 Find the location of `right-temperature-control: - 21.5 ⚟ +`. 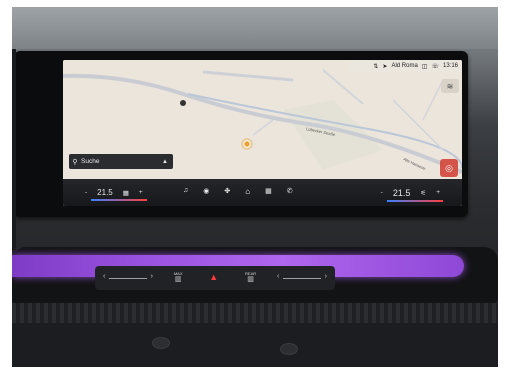

right-temperature-control: - 21.5 ⚟ + is located at coordinates (412, 194).